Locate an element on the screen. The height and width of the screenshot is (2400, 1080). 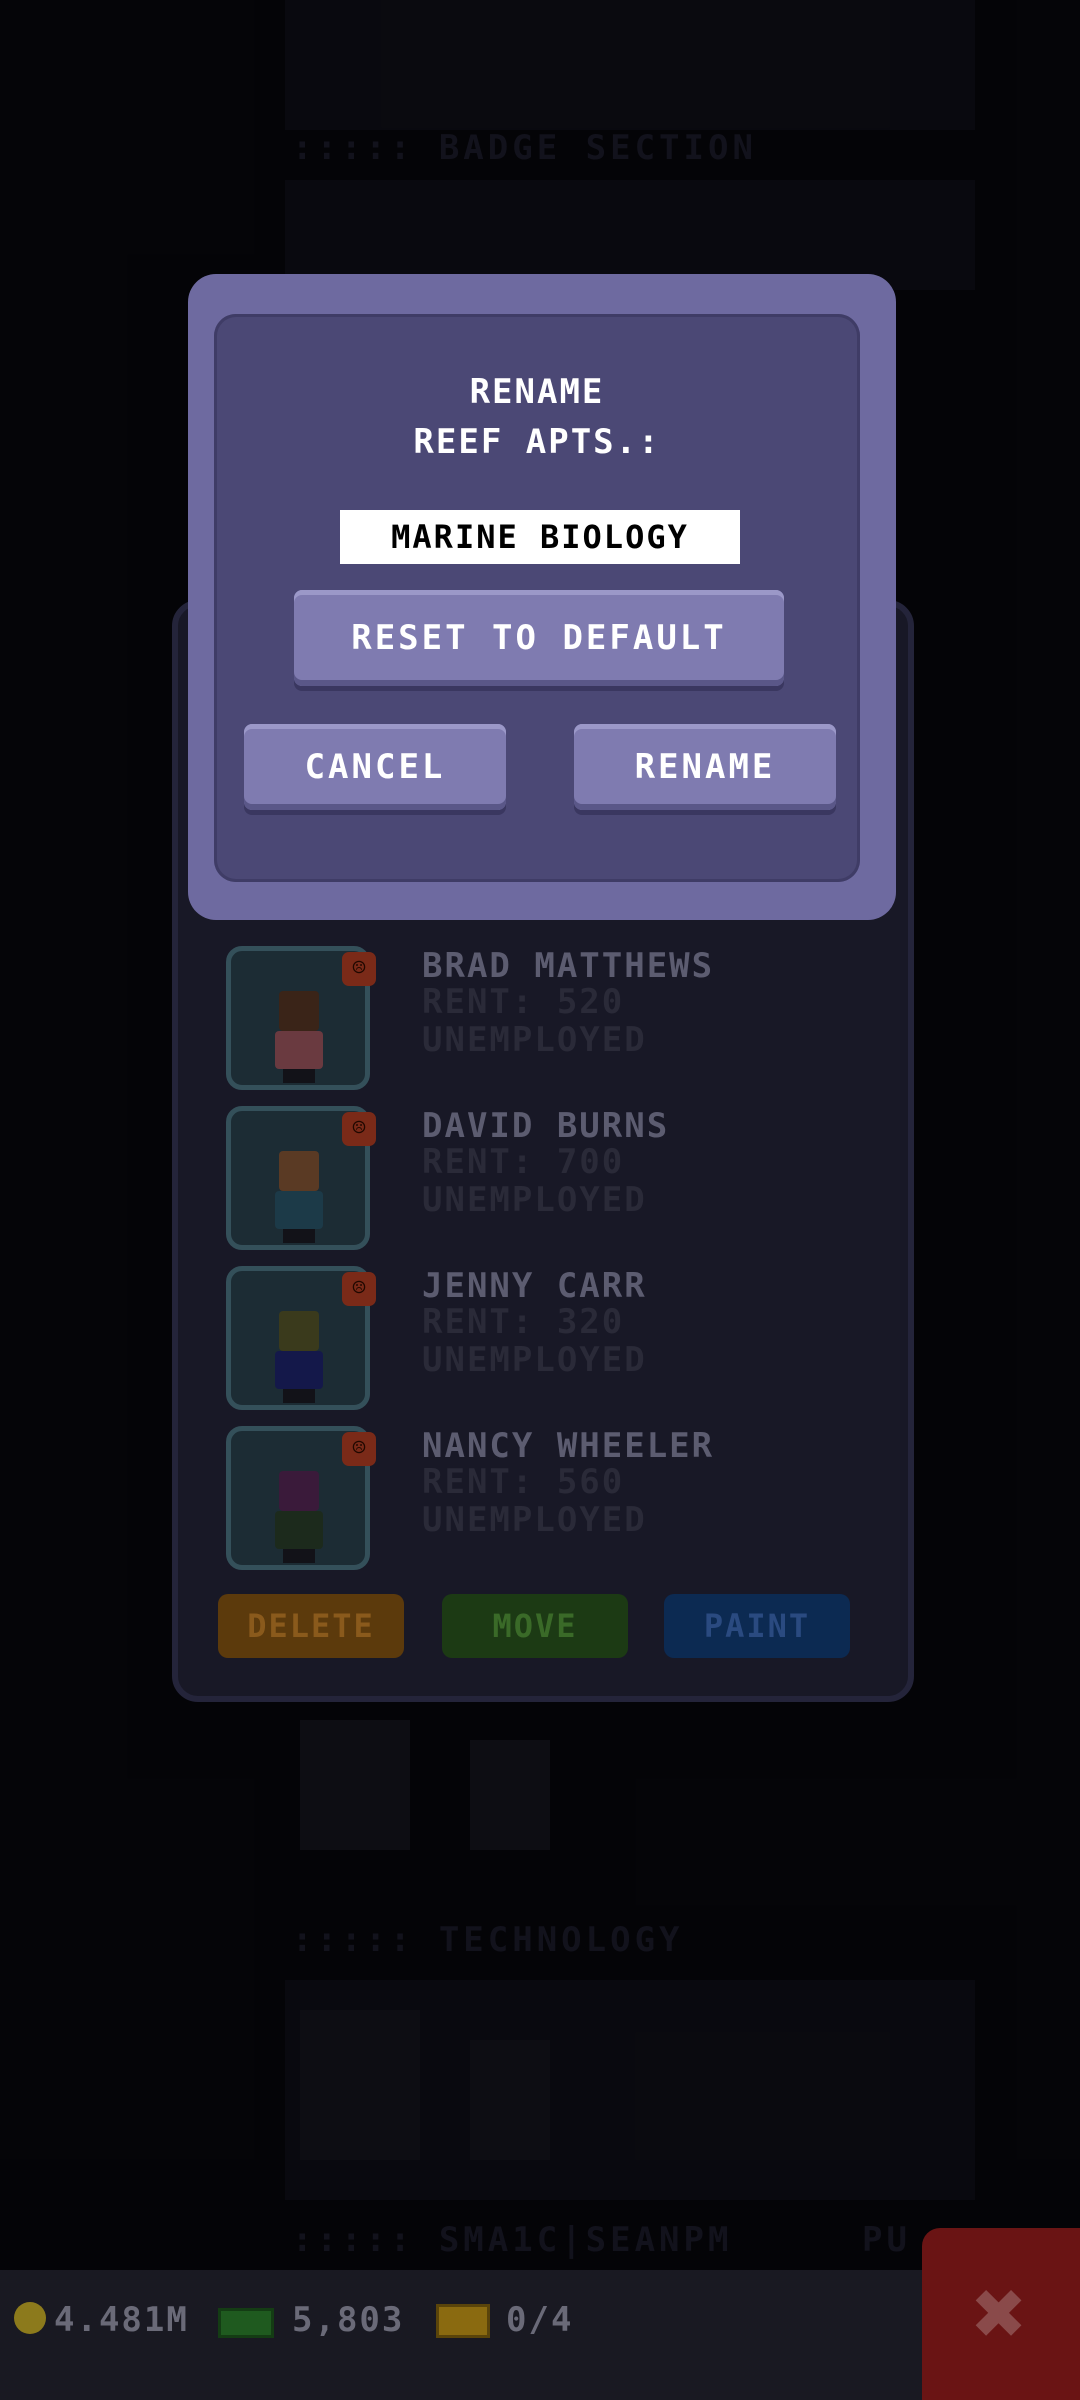
dialog-subtitle: REEF APTS.: is located at coordinates (537, 442).